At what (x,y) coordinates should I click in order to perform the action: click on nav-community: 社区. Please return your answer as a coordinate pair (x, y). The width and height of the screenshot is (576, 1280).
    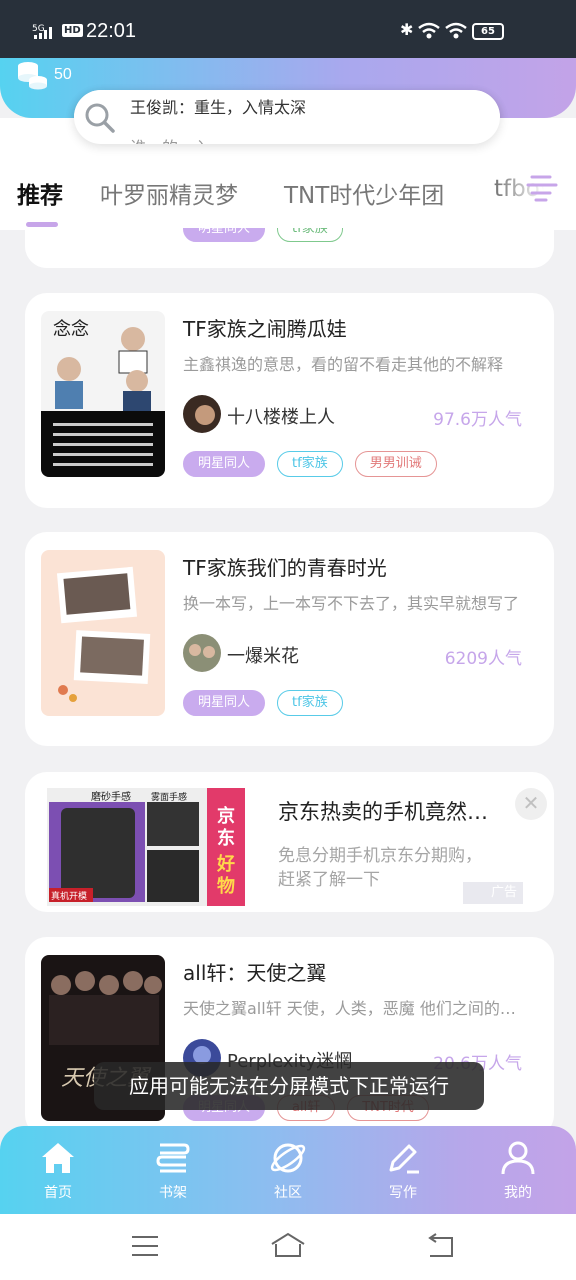
    Looking at the image, I should click on (288, 1170).